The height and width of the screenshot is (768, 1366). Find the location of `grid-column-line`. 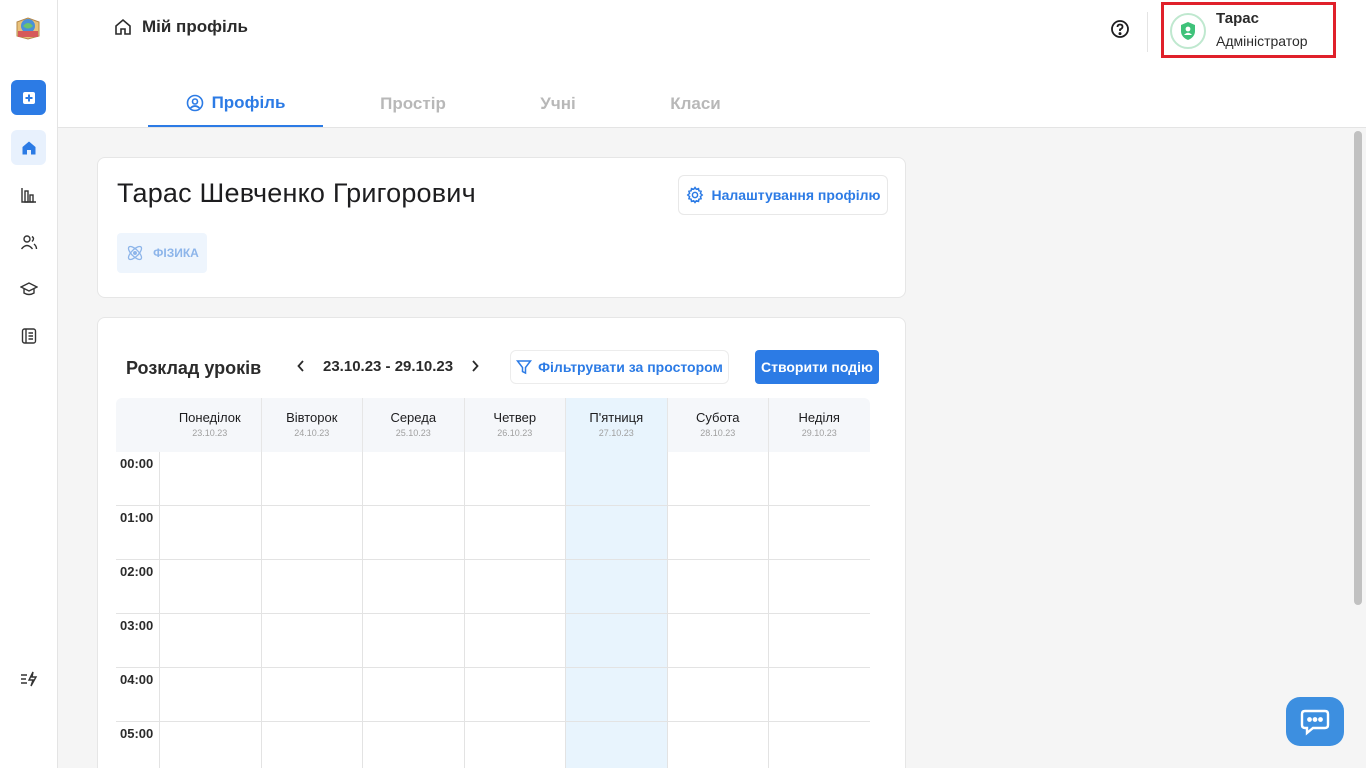

grid-column-line is located at coordinates (869, 610).